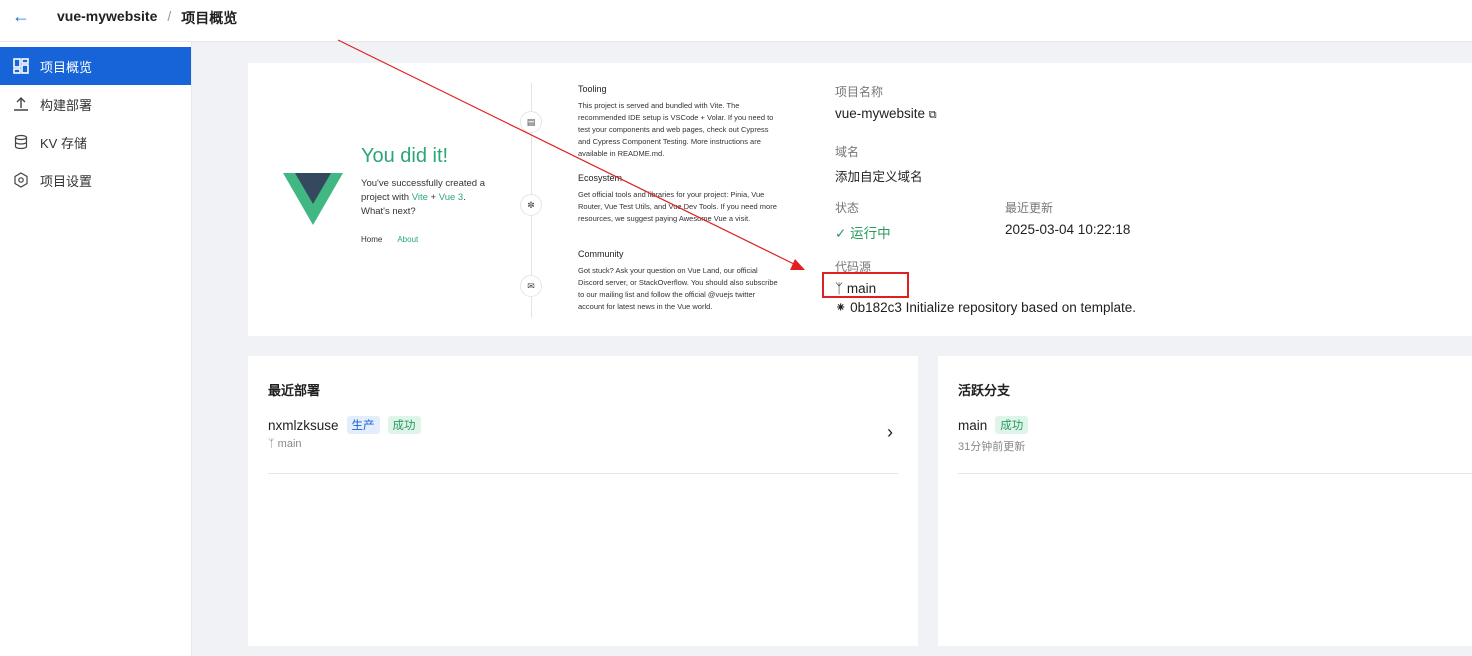  Describe the element at coordinates (984, 390) in the screenshot. I see `active-branch-title: 活跃分支` at that location.